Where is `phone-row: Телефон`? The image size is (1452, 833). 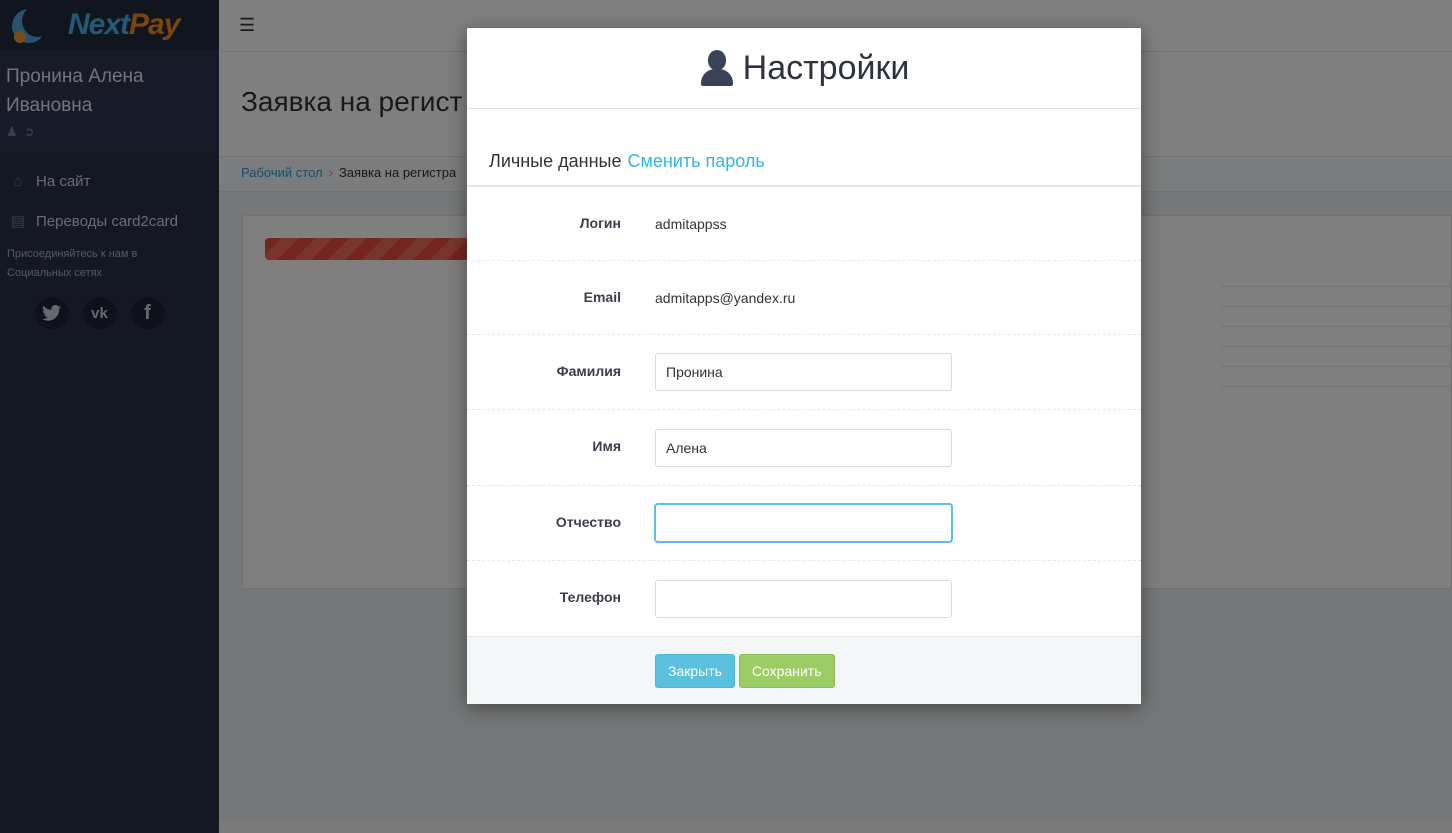 phone-row: Телефон is located at coordinates (804, 599).